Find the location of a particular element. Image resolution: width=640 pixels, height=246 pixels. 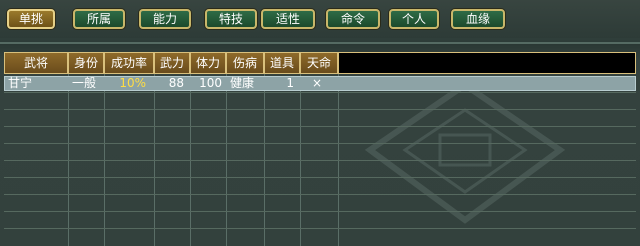

tab-affiliation: 所属 is located at coordinates (99, 19).